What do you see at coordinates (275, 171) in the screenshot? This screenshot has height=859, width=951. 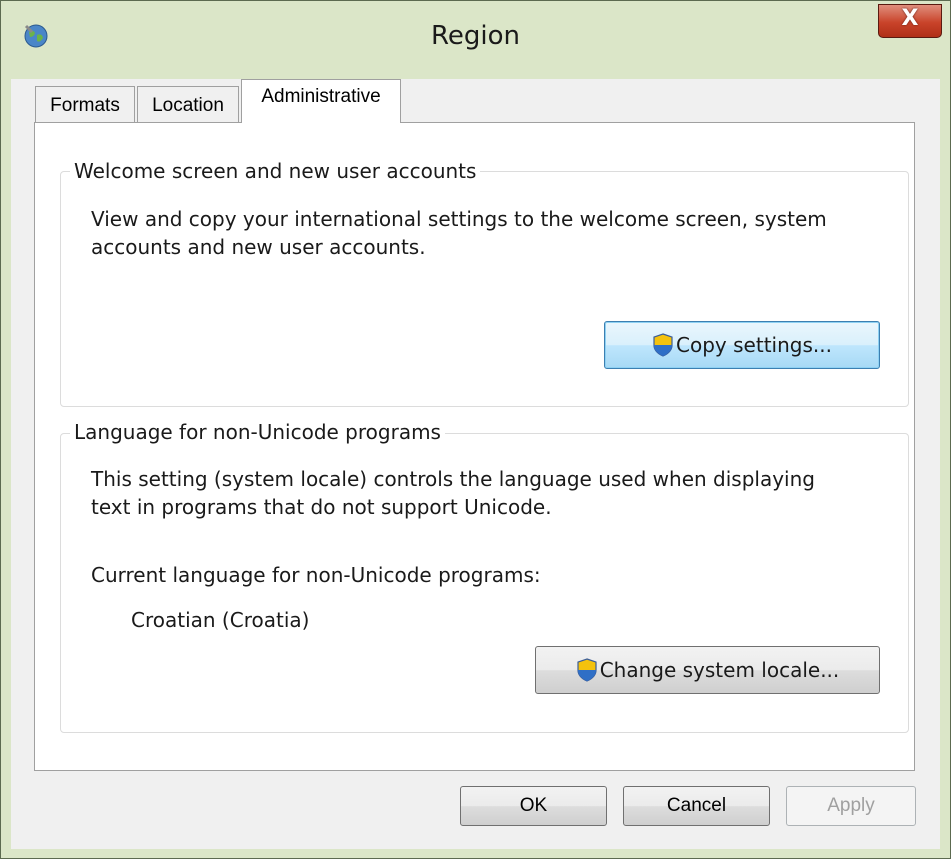 I see `welcome-group-title: Welcome screen and new user accounts` at bounding box center [275, 171].